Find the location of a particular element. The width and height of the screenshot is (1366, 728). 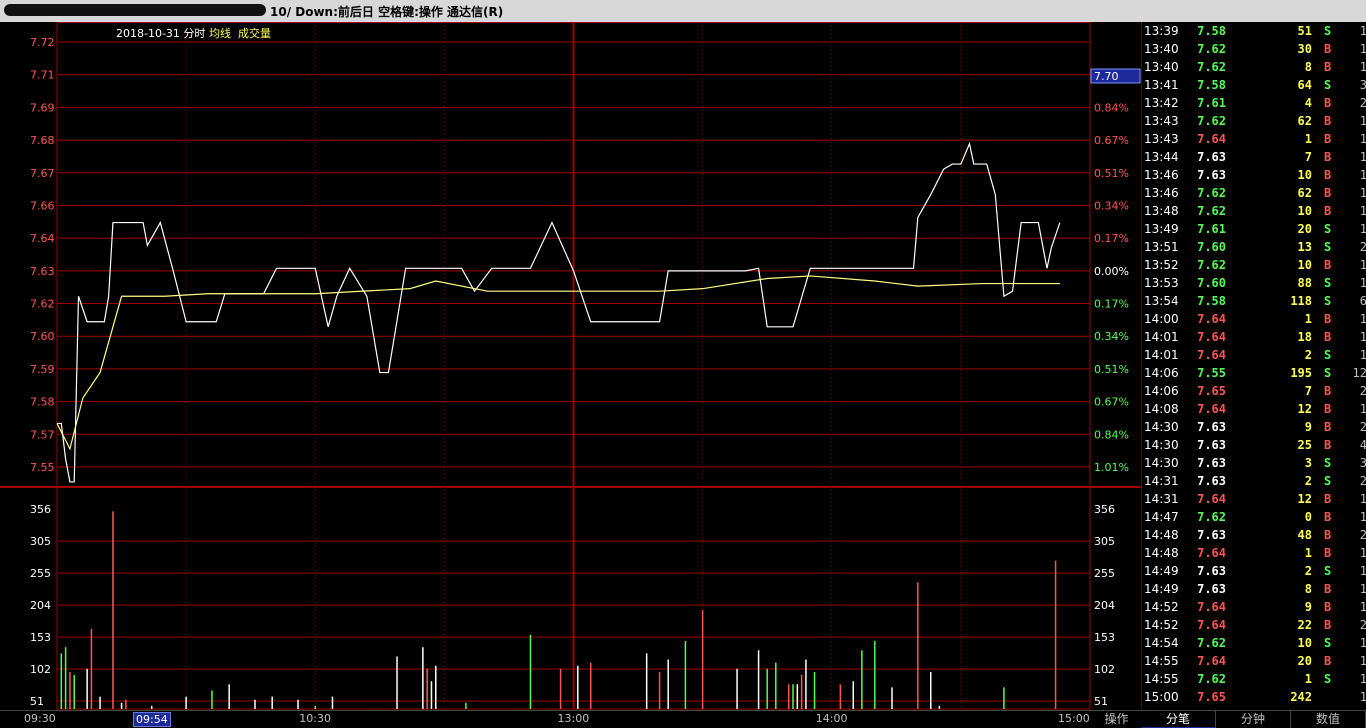

time-tick-label: 09:30 is located at coordinates (40, 718).